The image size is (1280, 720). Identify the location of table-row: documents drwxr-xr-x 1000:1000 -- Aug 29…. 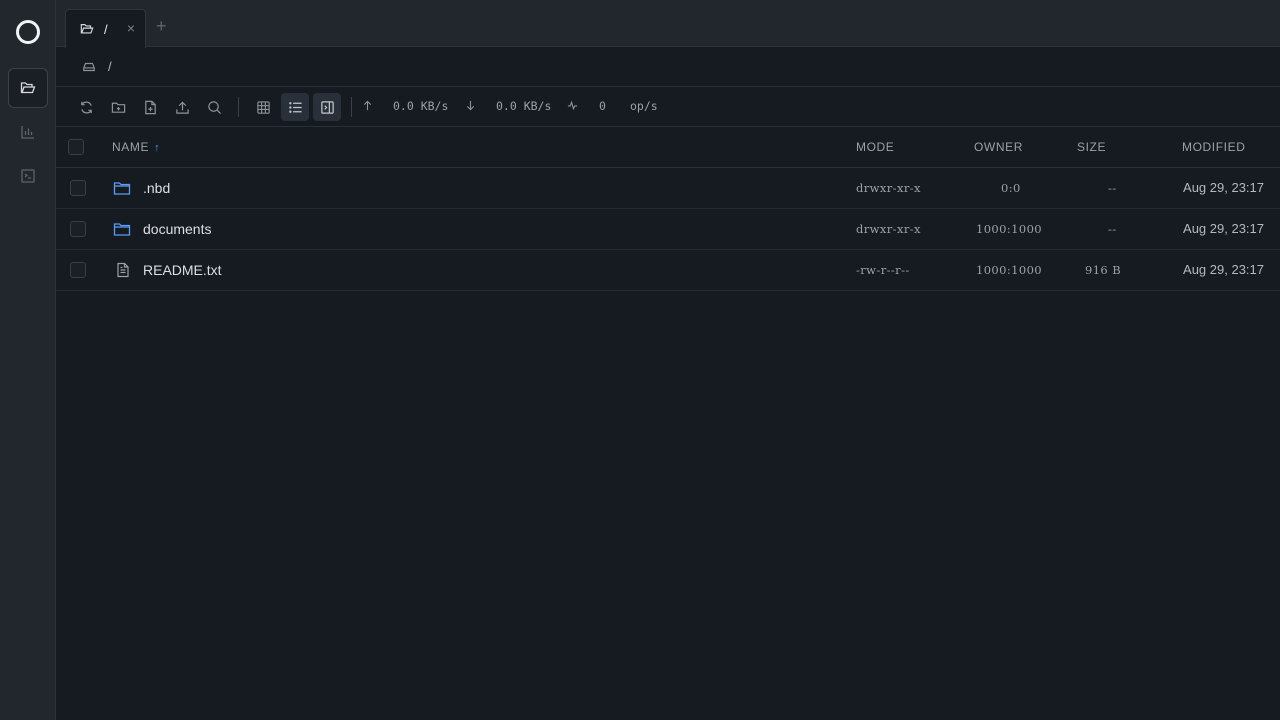
(668, 229).